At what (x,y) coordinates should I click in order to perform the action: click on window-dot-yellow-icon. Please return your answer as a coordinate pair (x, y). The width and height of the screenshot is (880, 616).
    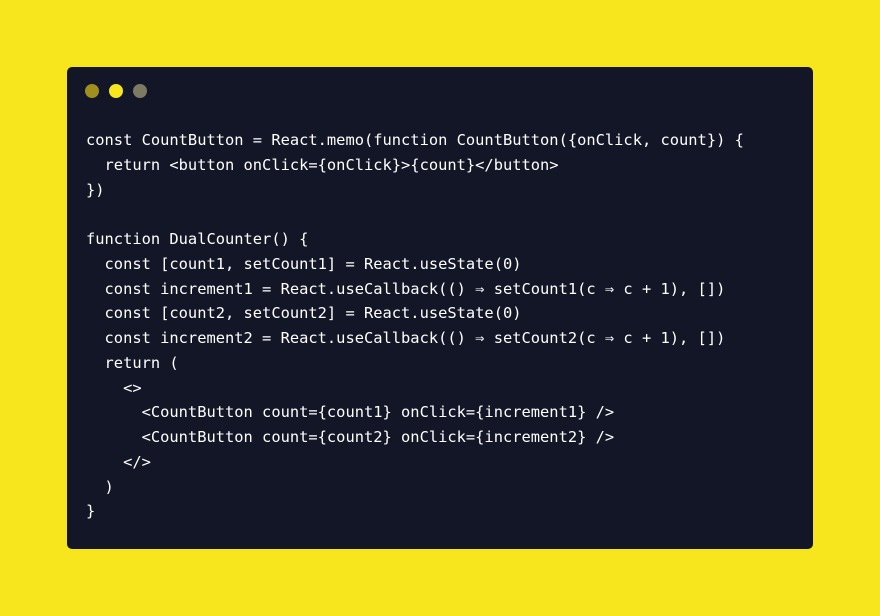
    Looking at the image, I should click on (116, 91).